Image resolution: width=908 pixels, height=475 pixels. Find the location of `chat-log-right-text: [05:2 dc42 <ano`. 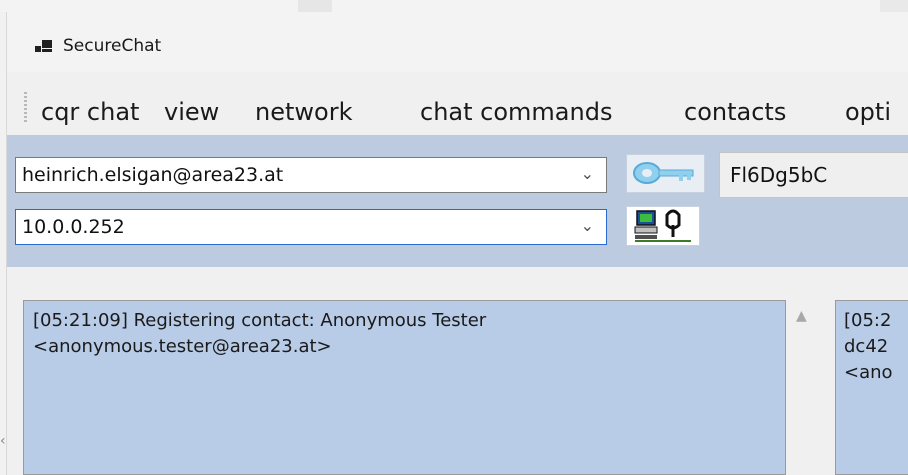

chat-log-right-text: [05:2 dc42 <ano is located at coordinates (868, 346).